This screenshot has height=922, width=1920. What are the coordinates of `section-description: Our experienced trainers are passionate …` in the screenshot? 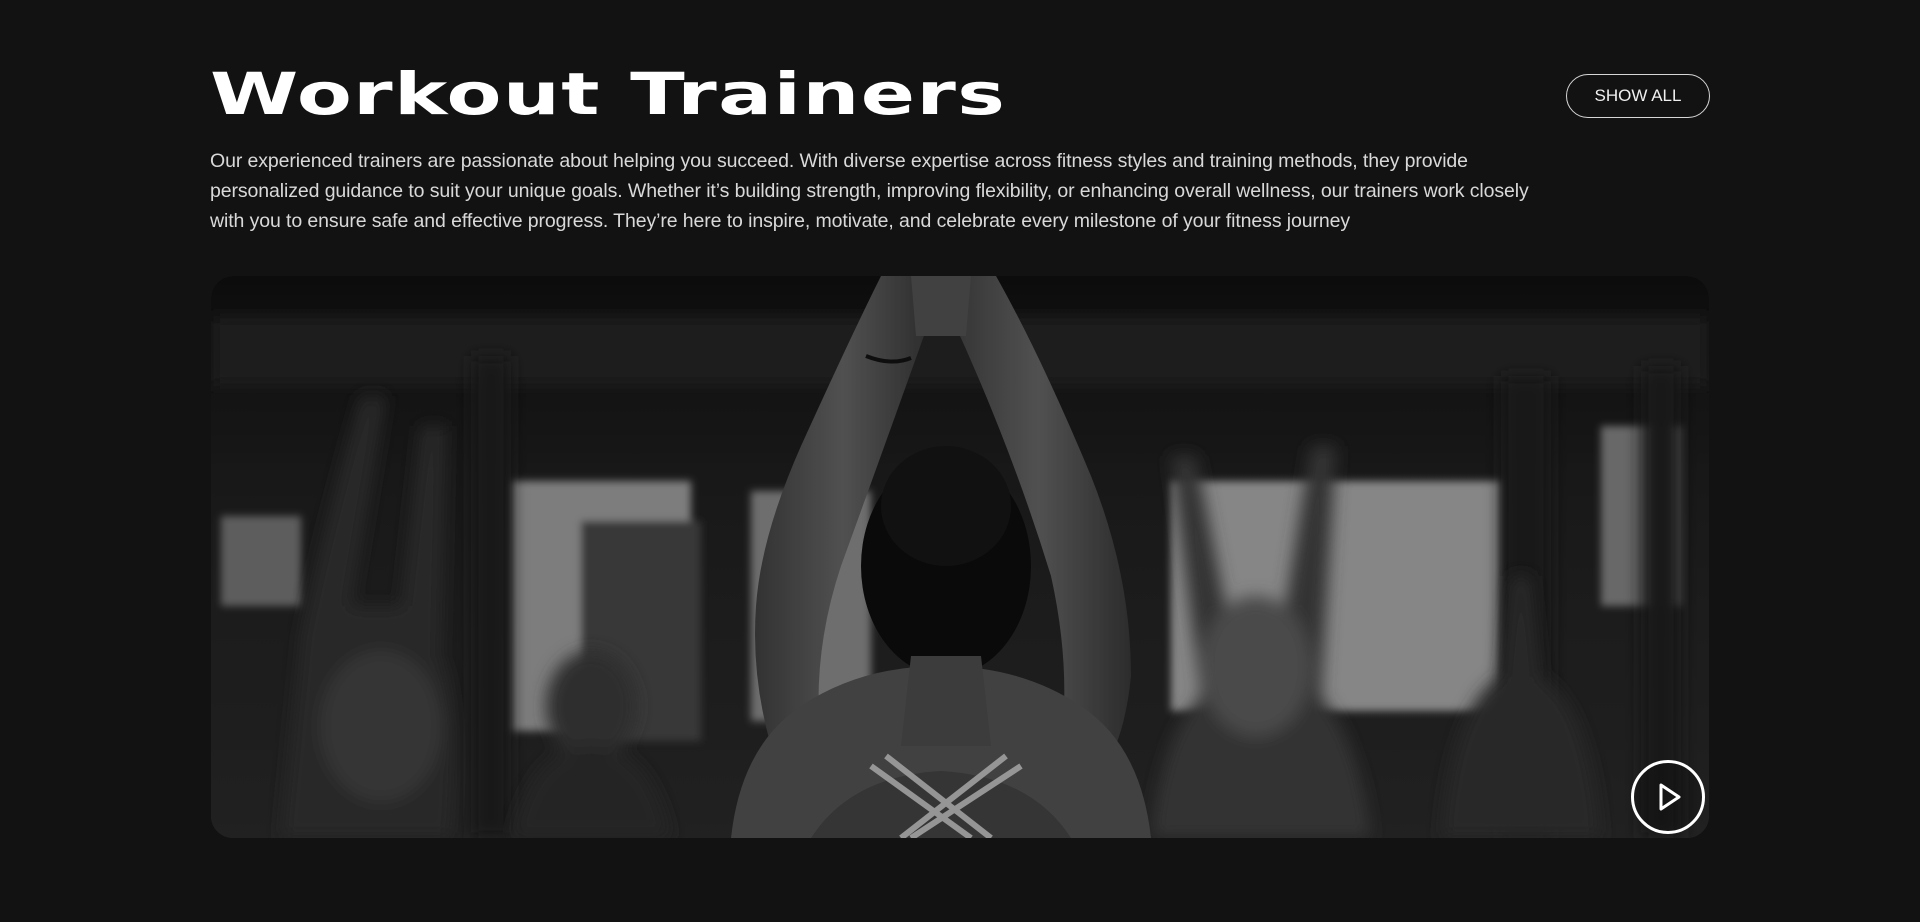 It's located at (869, 191).